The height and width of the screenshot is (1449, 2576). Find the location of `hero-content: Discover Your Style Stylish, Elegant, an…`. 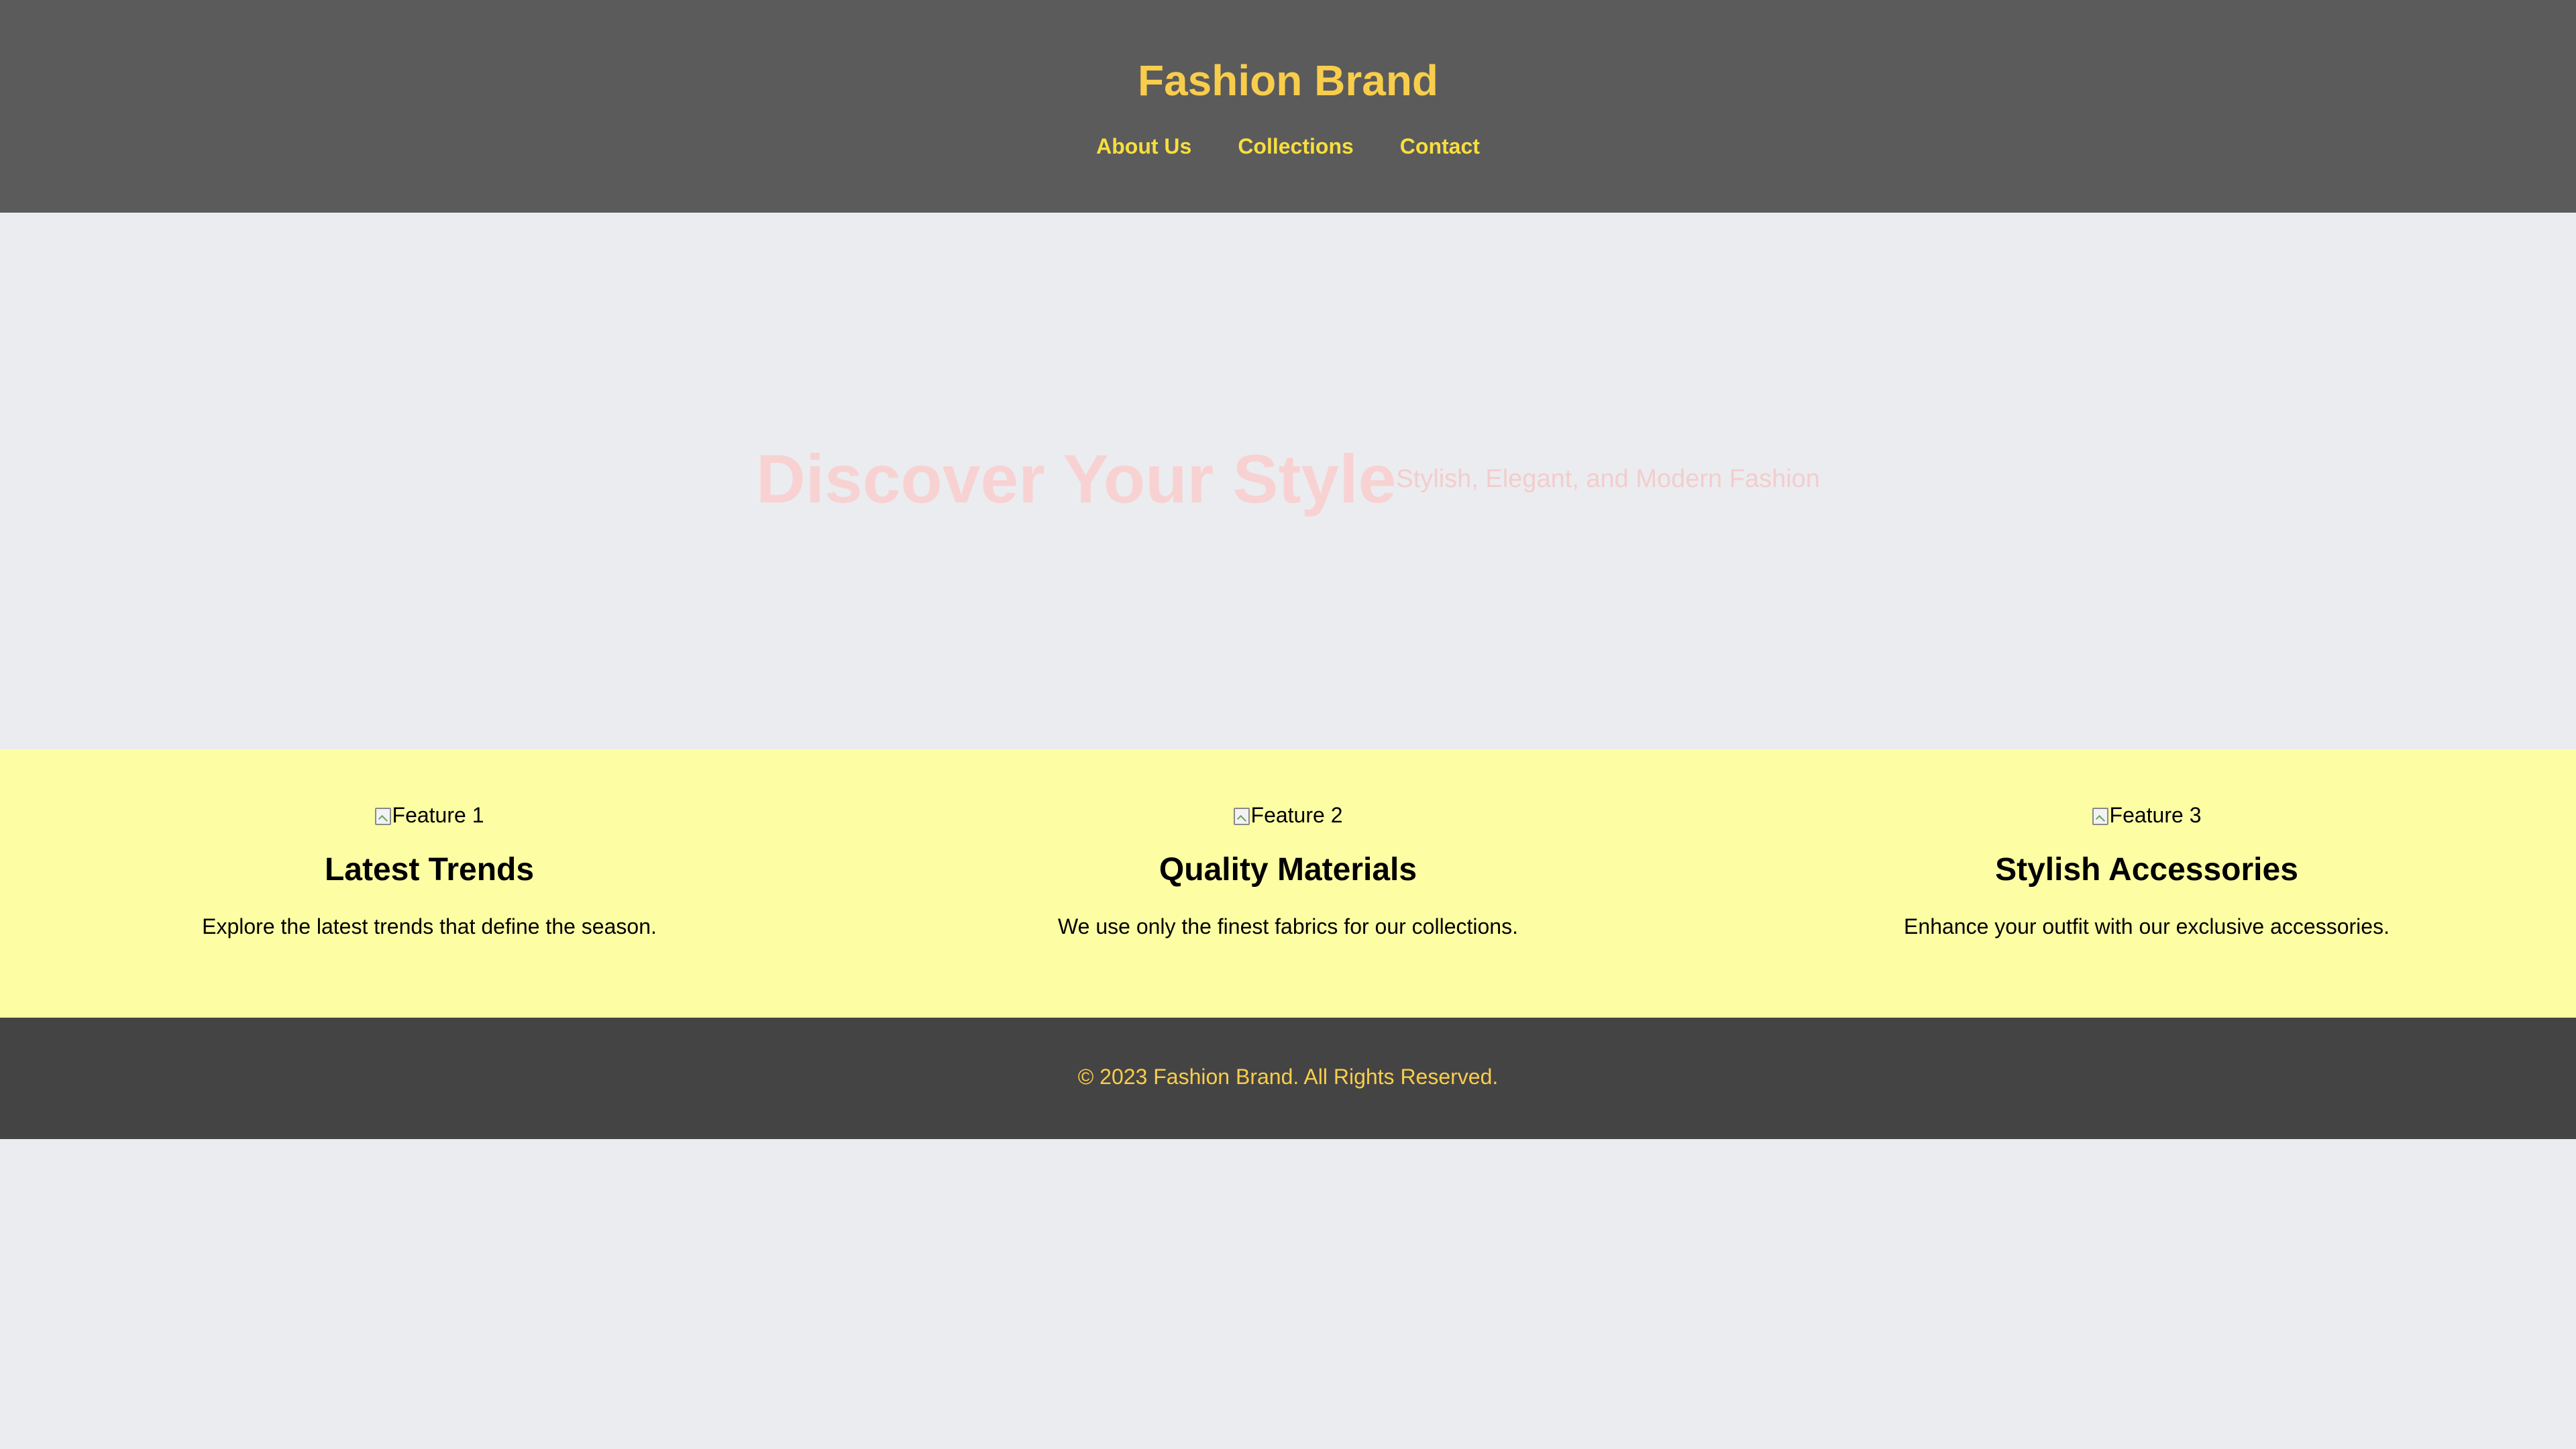

hero-content: Discover Your Style Stylish, Elegant, an… is located at coordinates (1288, 479).